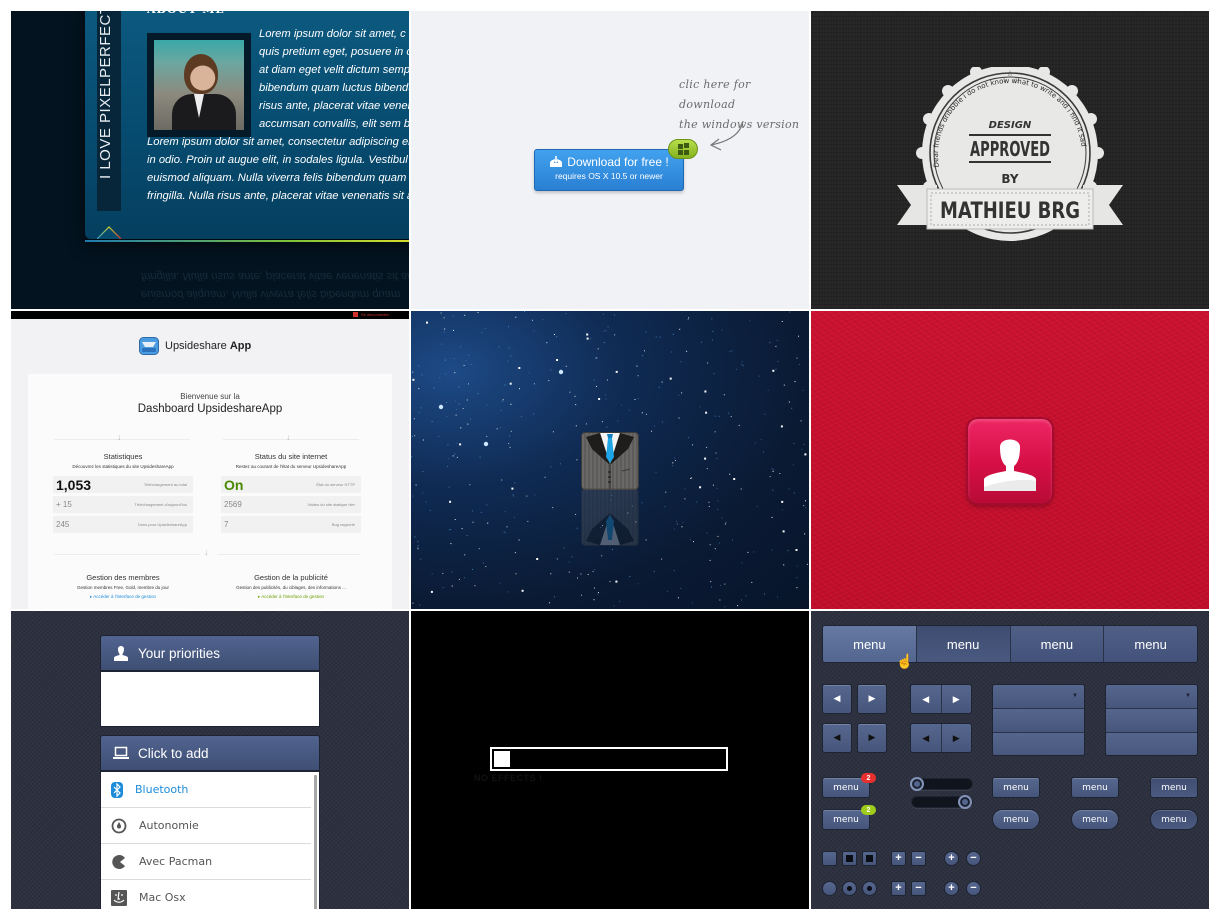 This screenshot has width=1220, height=920. I want to click on checkbox-unchecked, so click(829, 858).